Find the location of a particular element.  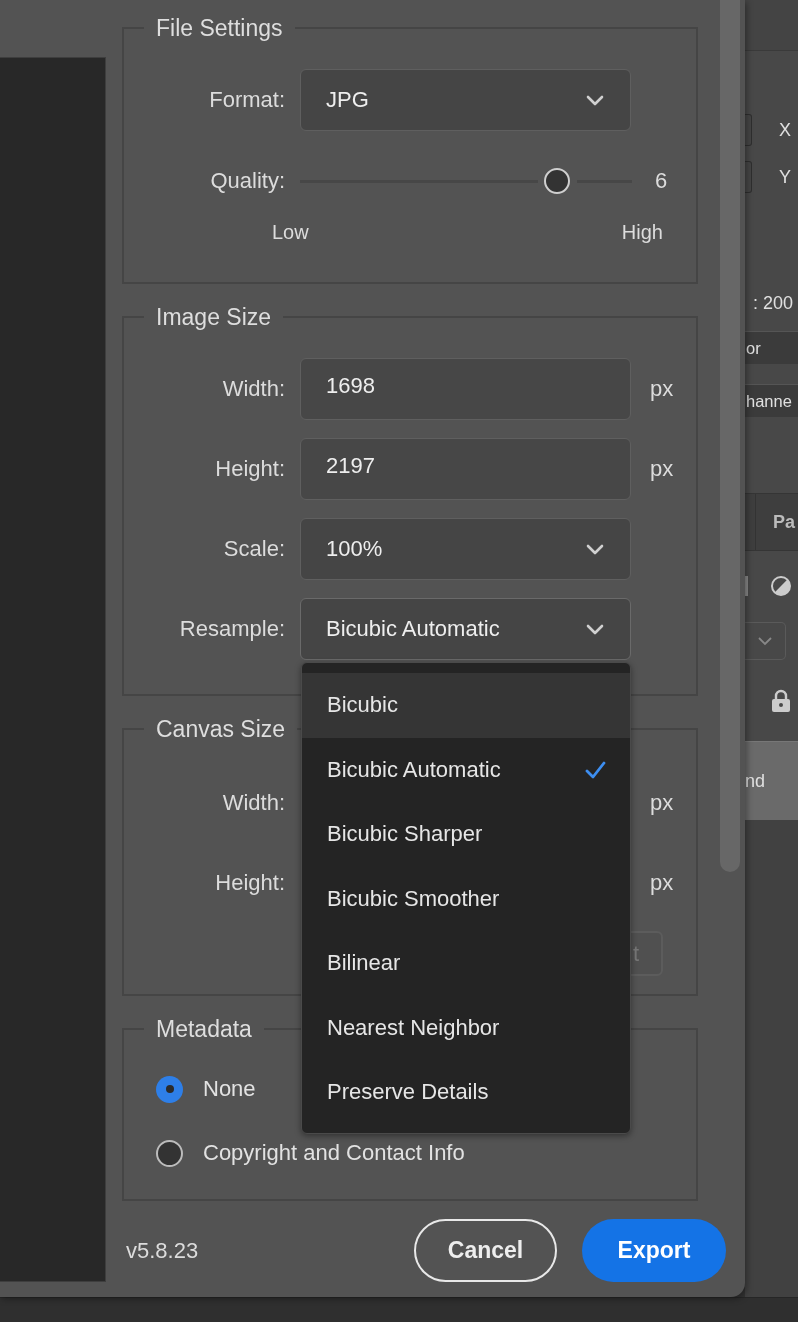

panel-tab: Pa is located at coordinates (784, 522).